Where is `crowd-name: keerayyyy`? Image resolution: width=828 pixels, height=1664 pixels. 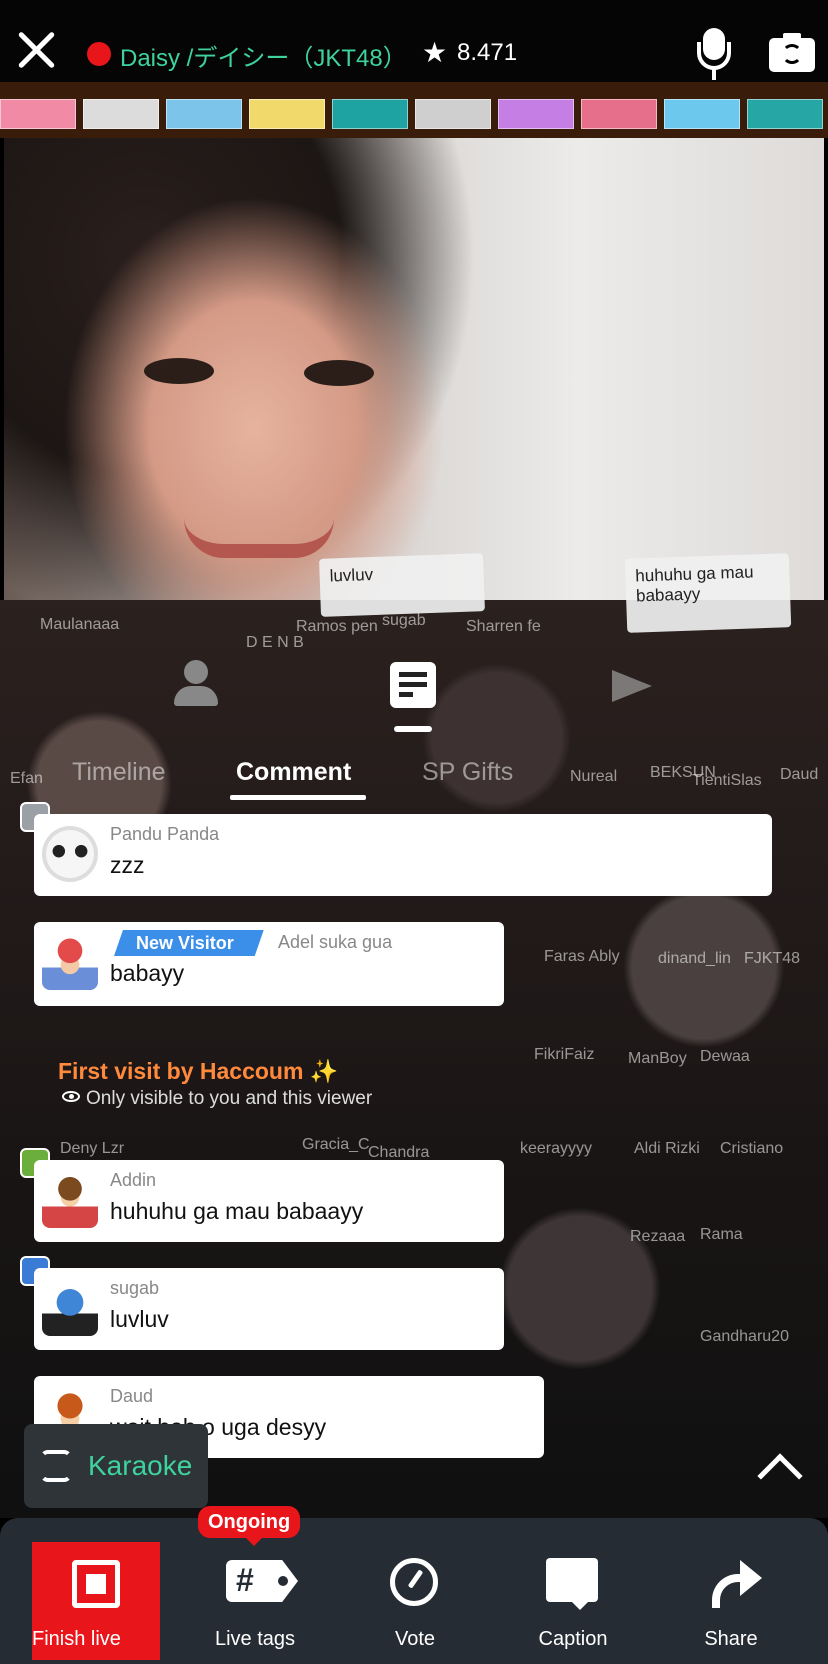
crowd-name: keerayyyy is located at coordinates (556, 1148).